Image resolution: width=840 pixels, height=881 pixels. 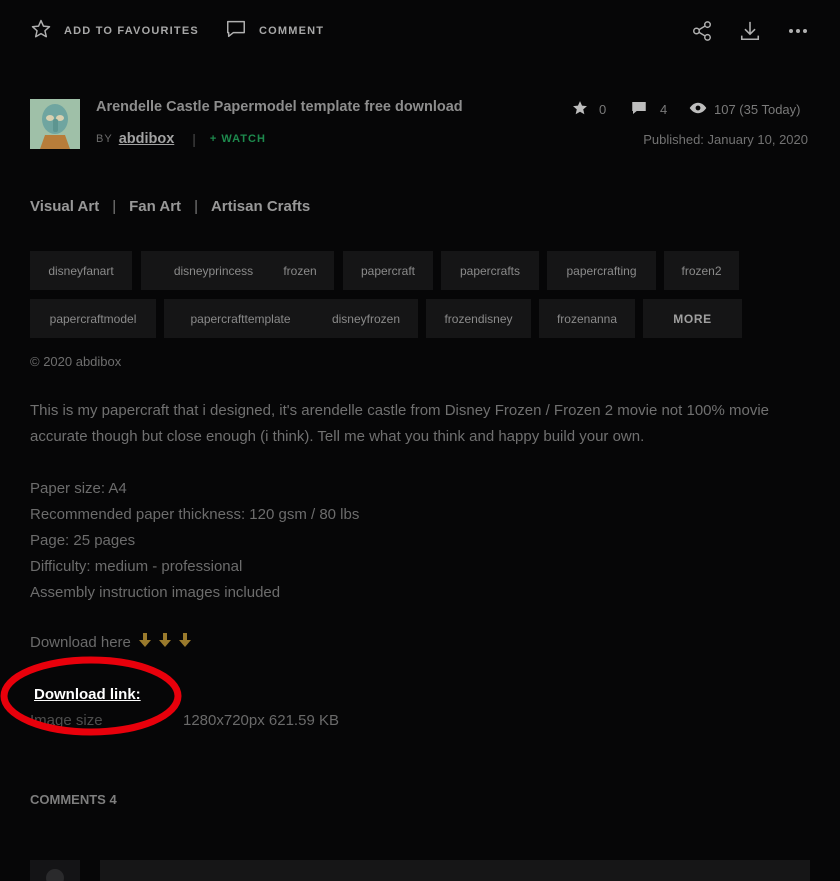 I want to click on share-icon, so click(x=702, y=31).